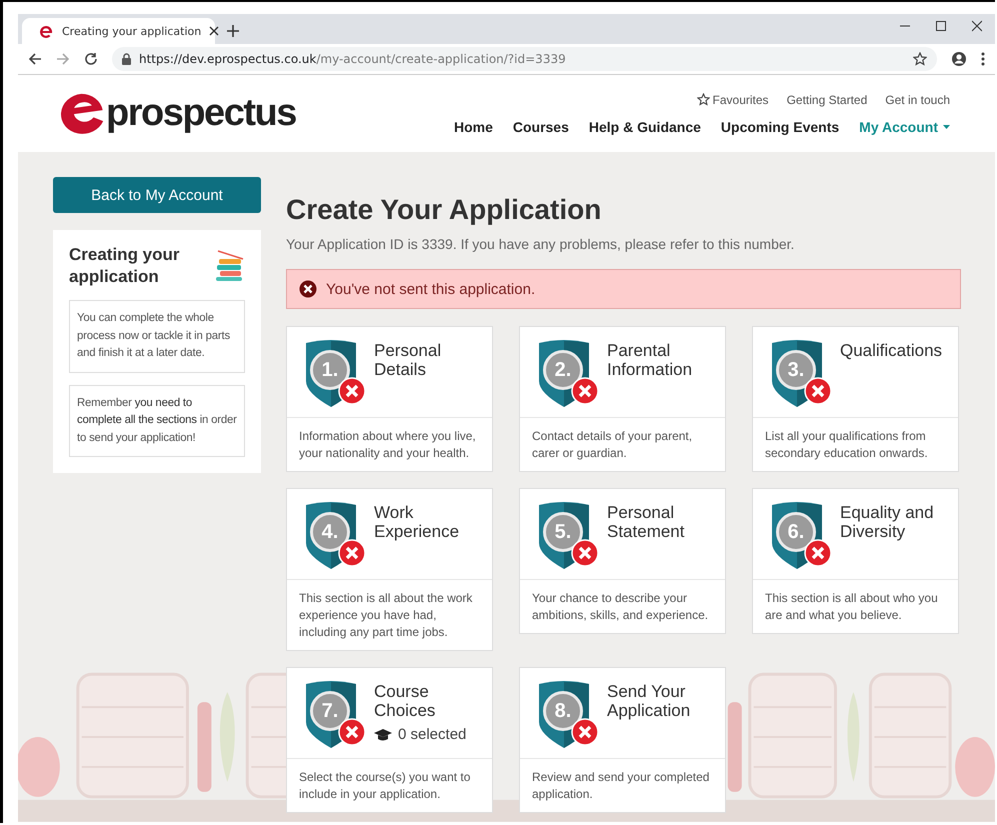  What do you see at coordinates (386, 615) in the screenshot?
I see `card-description: This section is all about the work experience you have had, including any part time jobs.` at bounding box center [386, 615].